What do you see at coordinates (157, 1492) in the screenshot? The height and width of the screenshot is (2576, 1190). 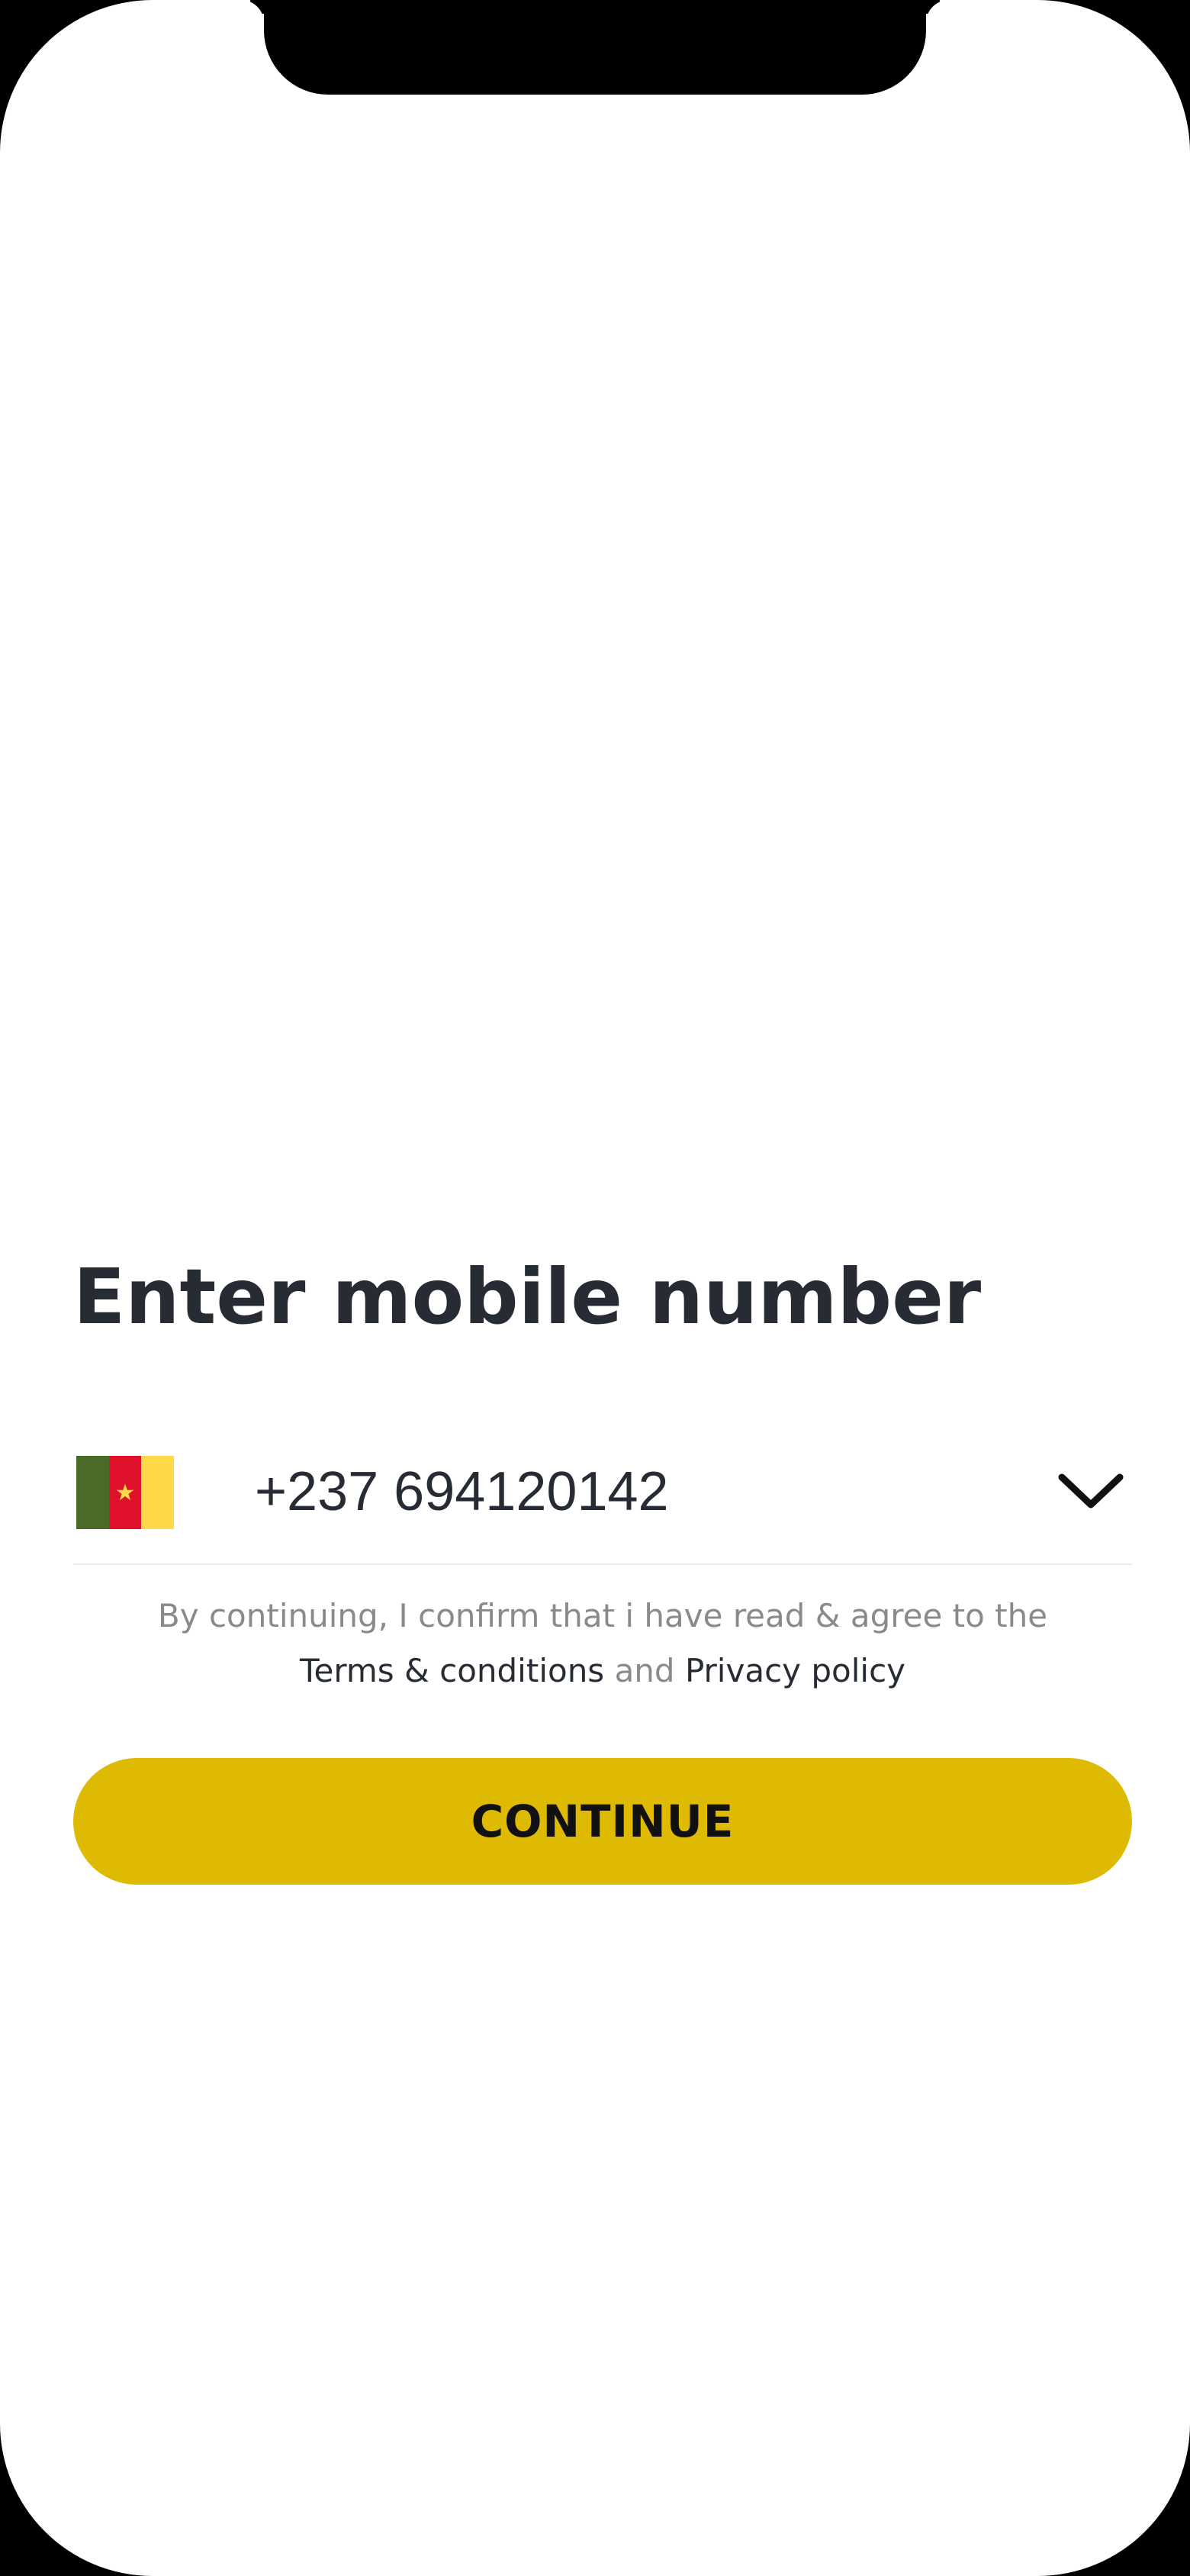 I see `flag-stripe-yellow` at bounding box center [157, 1492].